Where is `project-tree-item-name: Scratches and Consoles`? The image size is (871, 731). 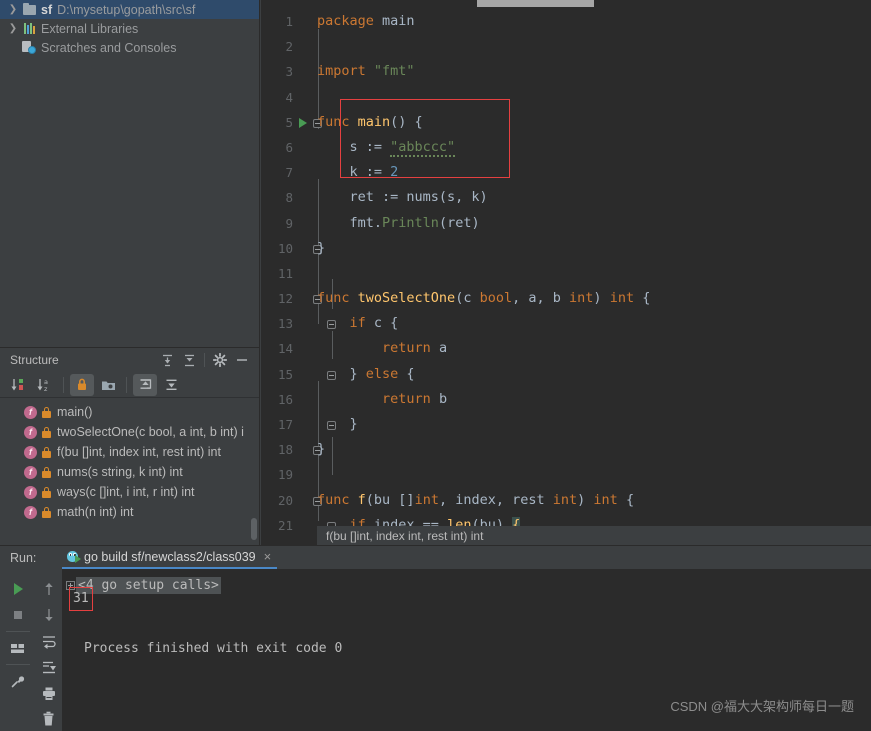
project-tree-item-name: Scratches and Consoles is located at coordinates (109, 47).